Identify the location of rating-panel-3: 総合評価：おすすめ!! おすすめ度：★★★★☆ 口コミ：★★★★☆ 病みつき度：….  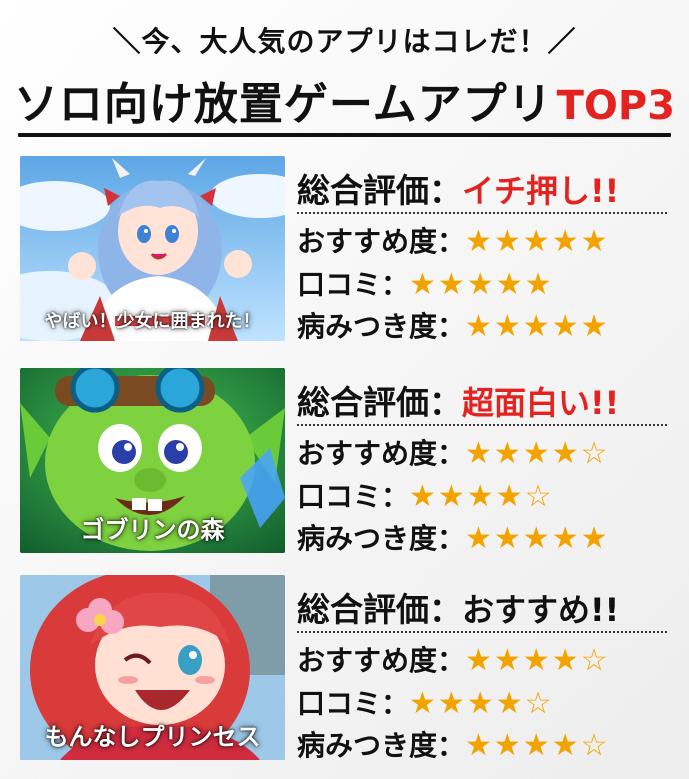
(482, 669).